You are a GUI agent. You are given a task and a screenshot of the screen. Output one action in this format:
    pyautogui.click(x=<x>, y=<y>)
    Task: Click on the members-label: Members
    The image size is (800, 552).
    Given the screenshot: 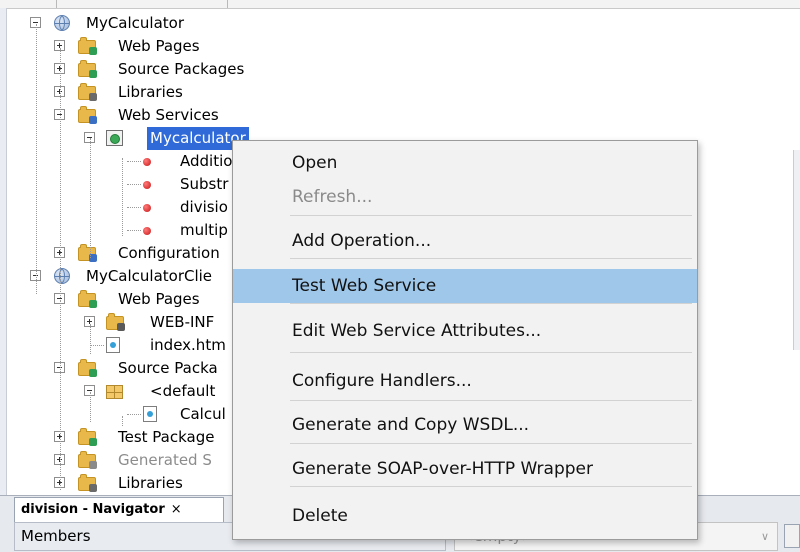 What is the action you would take?
    pyautogui.click(x=56, y=536)
    